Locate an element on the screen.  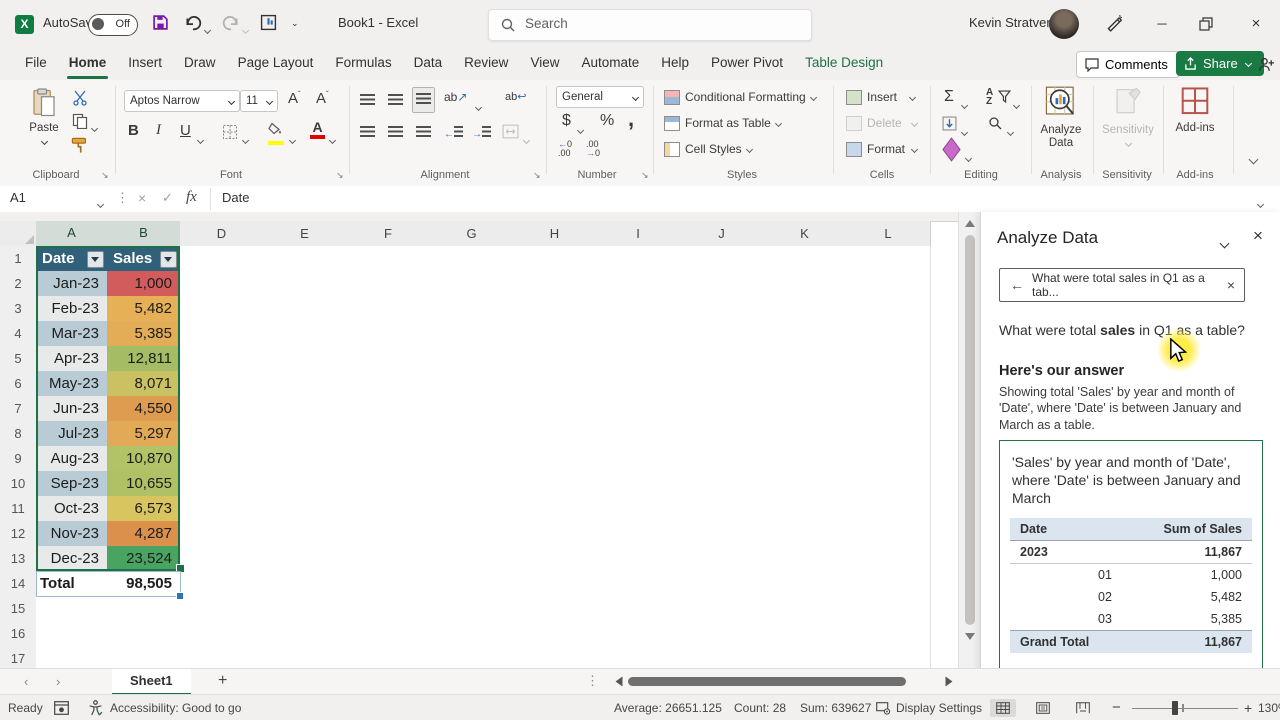
sales-cell: 10,655 is located at coordinates (143, 483).